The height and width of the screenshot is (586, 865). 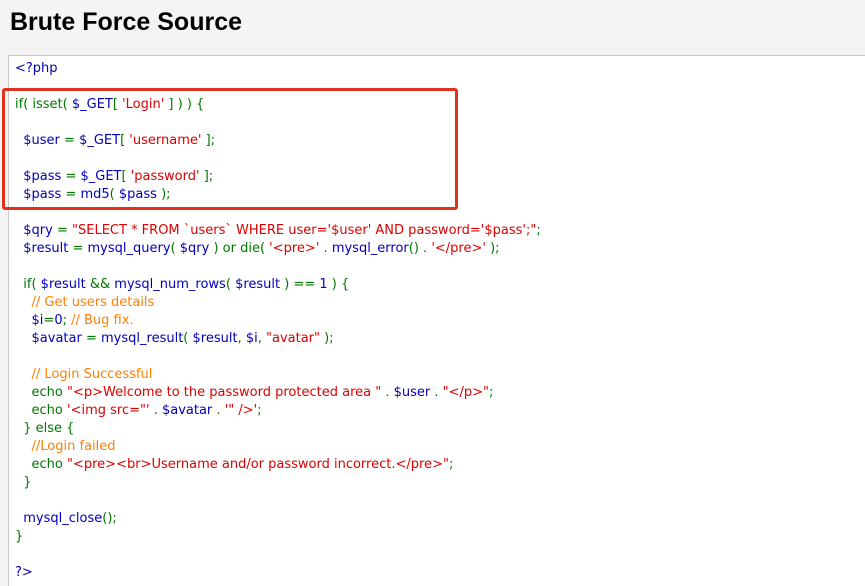 What do you see at coordinates (92, 374) in the screenshot?
I see `code-token: // Login Successful` at bounding box center [92, 374].